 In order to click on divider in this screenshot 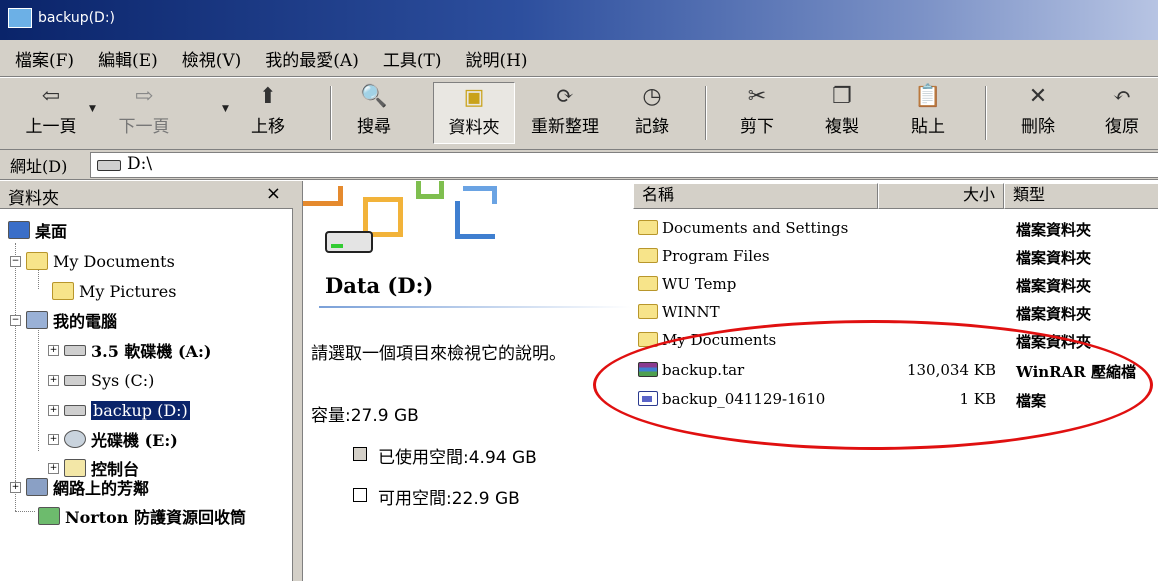, I will do `click(475, 307)`.